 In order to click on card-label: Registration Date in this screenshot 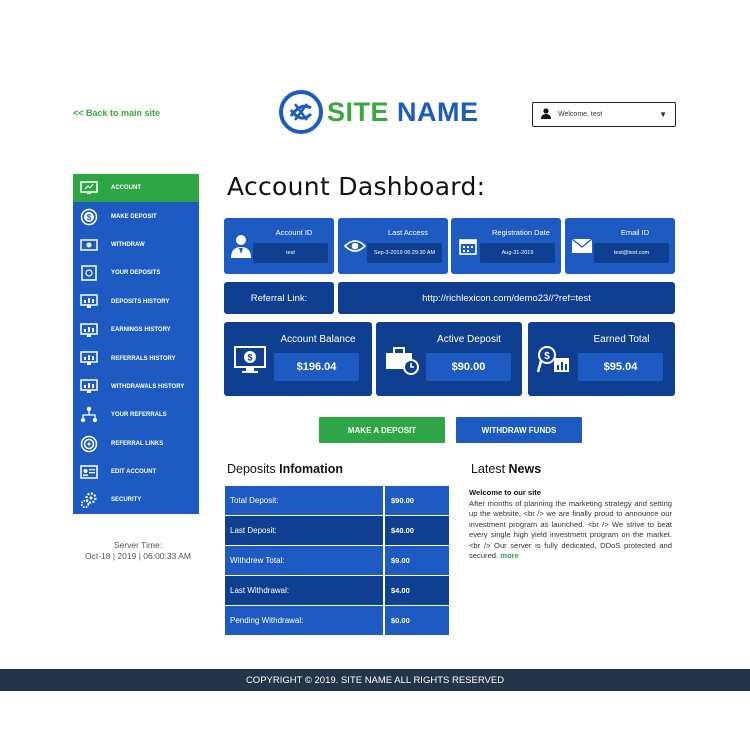, I will do `click(521, 232)`.